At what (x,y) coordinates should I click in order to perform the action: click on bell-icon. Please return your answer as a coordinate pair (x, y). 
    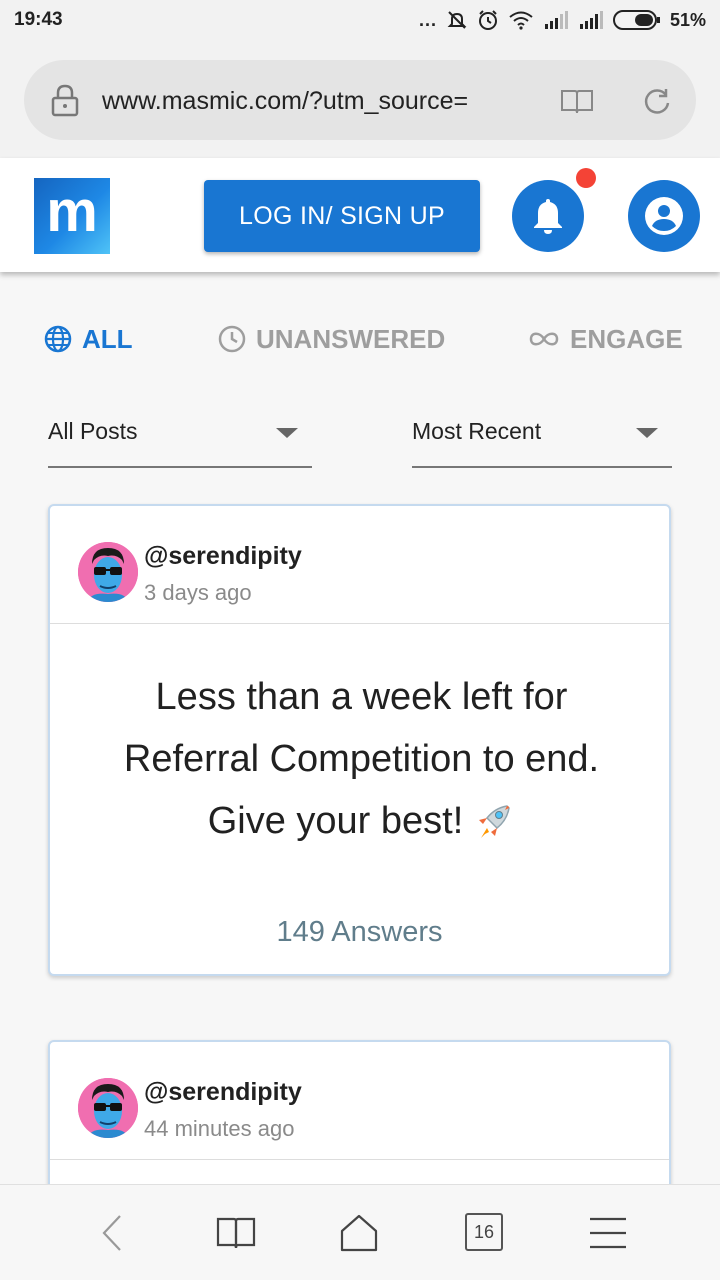
    Looking at the image, I should click on (548, 216).